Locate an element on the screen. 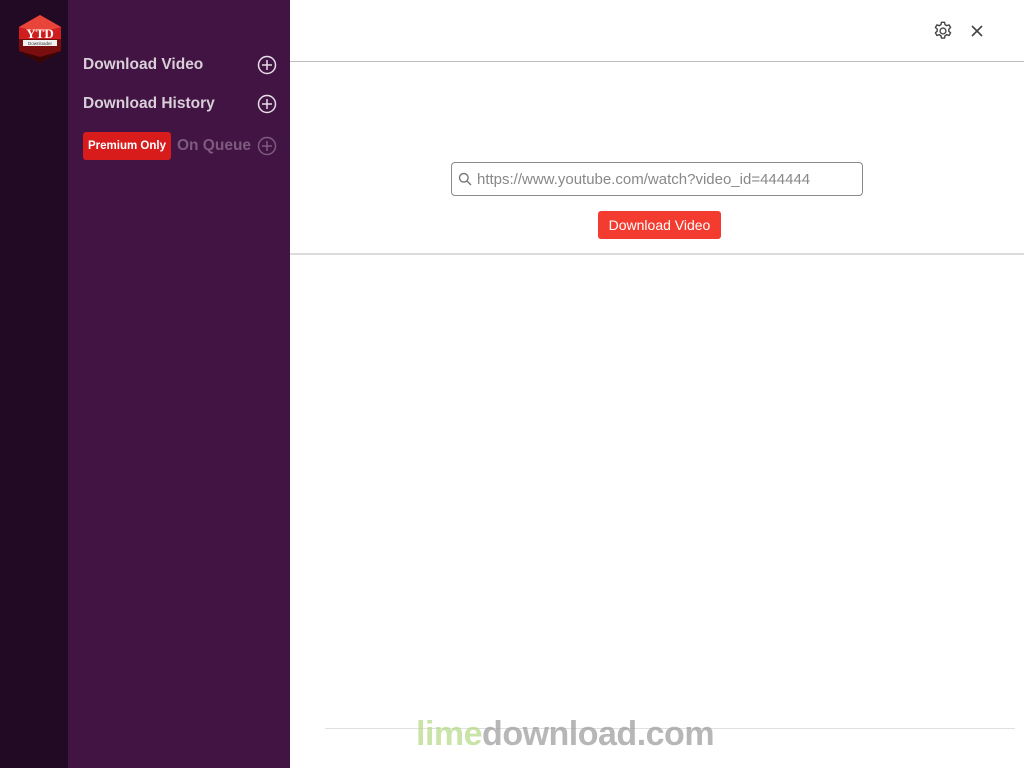 The width and height of the screenshot is (1024, 768). sidebar-item-download-history: Download History is located at coordinates (180, 104).